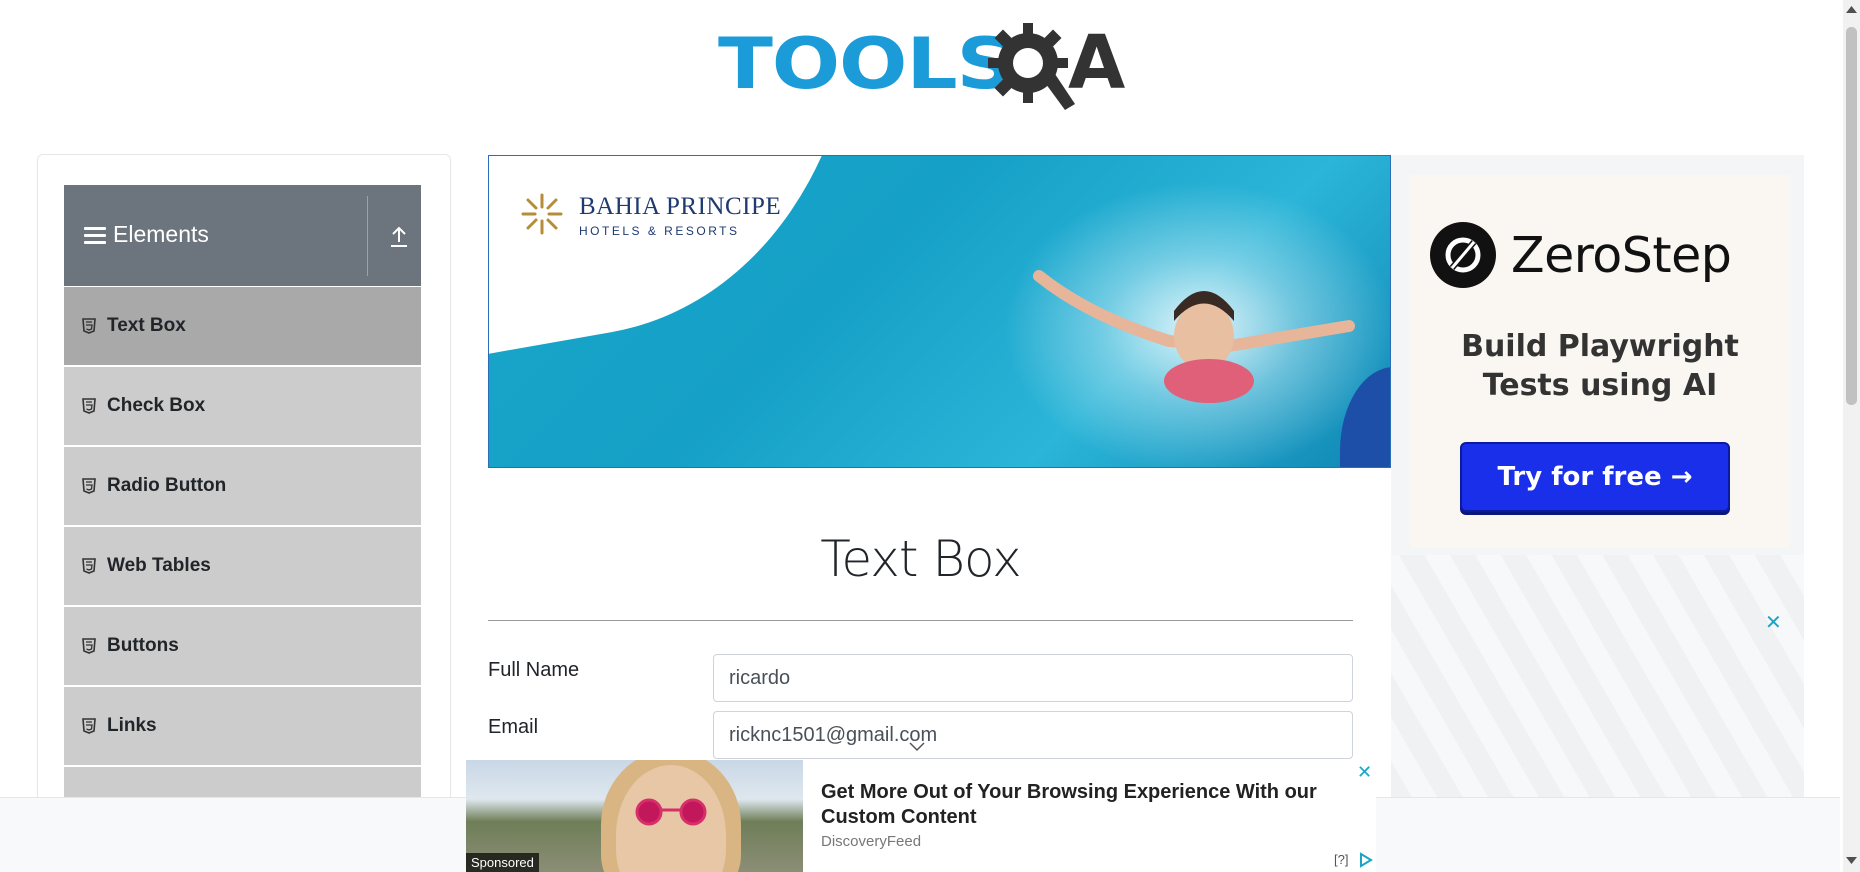 The height and width of the screenshot is (872, 1860). Describe the element at coordinates (143, 645) in the screenshot. I see `sidebar-item-label: Buttons` at that location.